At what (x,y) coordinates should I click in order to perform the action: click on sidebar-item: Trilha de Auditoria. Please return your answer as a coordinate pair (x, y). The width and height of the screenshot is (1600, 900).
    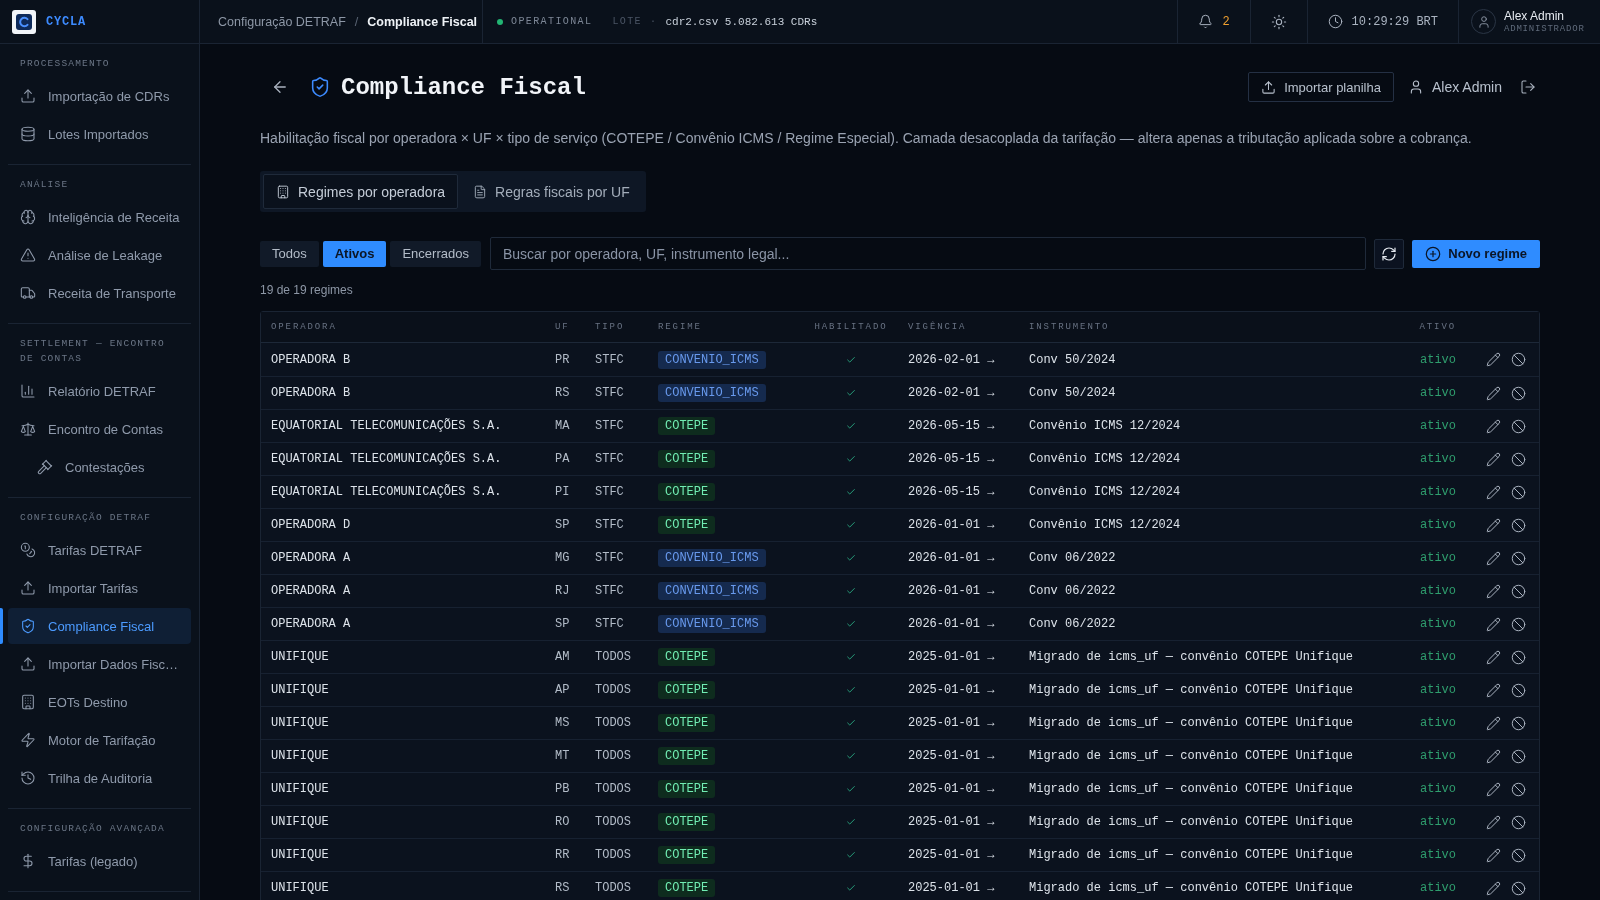
    Looking at the image, I should click on (99, 778).